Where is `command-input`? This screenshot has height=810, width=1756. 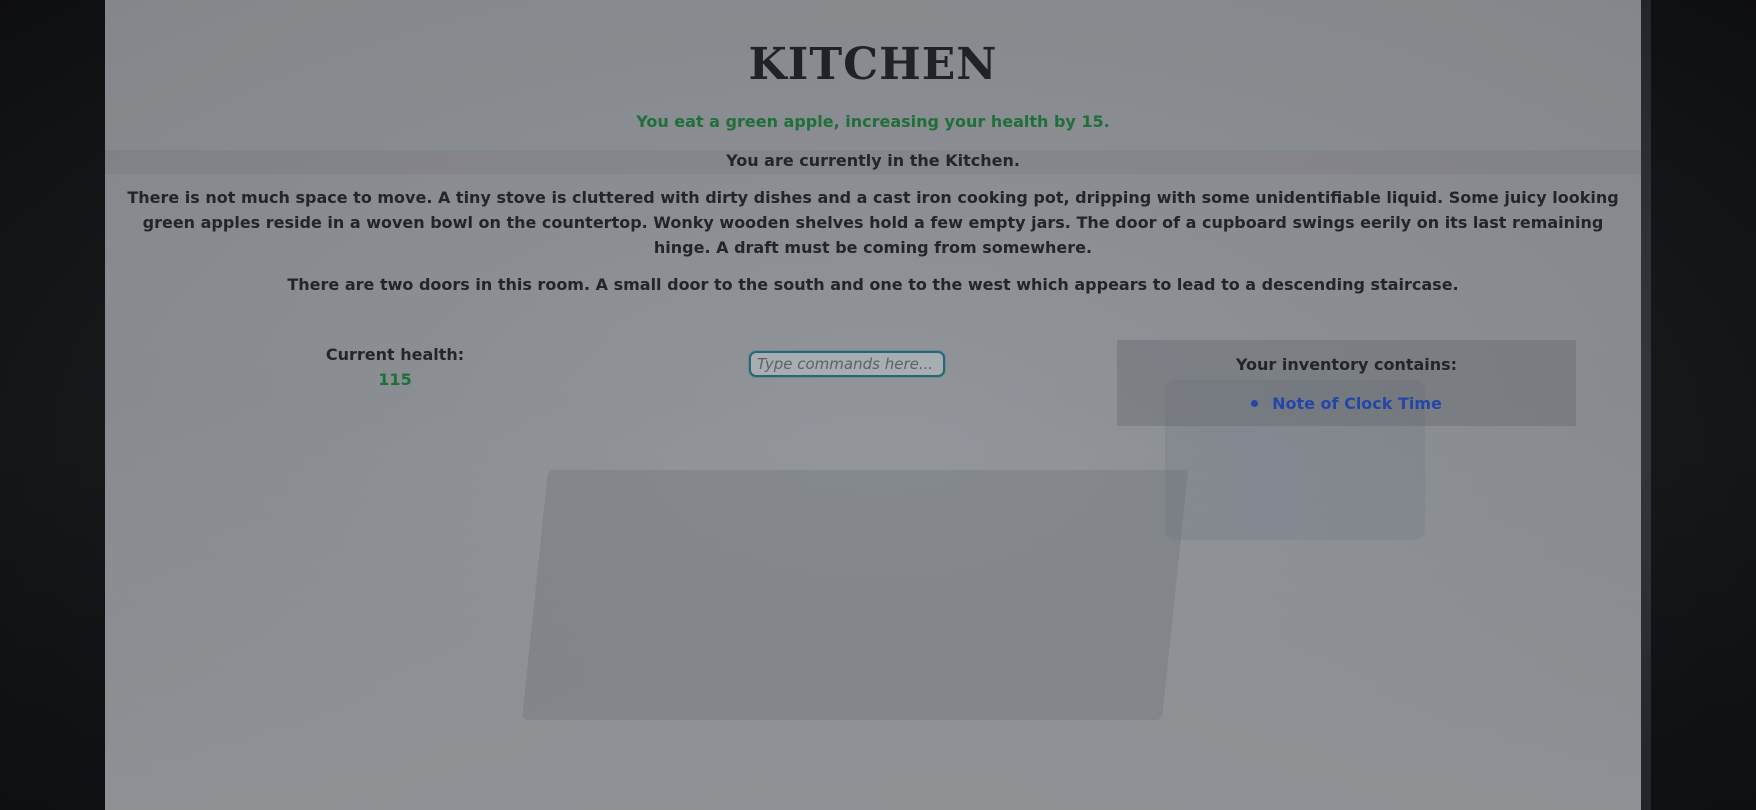 command-input is located at coordinates (847, 364).